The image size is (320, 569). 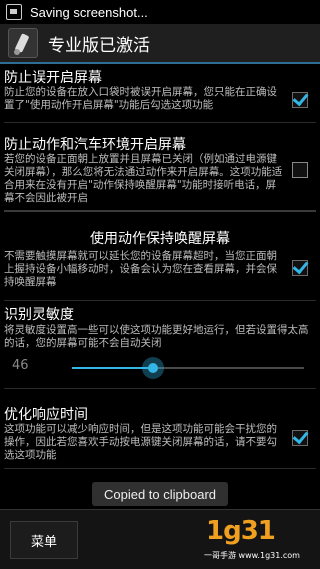 What do you see at coordinates (95, 145) in the screenshot?
I see `pref-title: 防止动作和汽车环境开启屏幕` at bounding box center [95, 145].